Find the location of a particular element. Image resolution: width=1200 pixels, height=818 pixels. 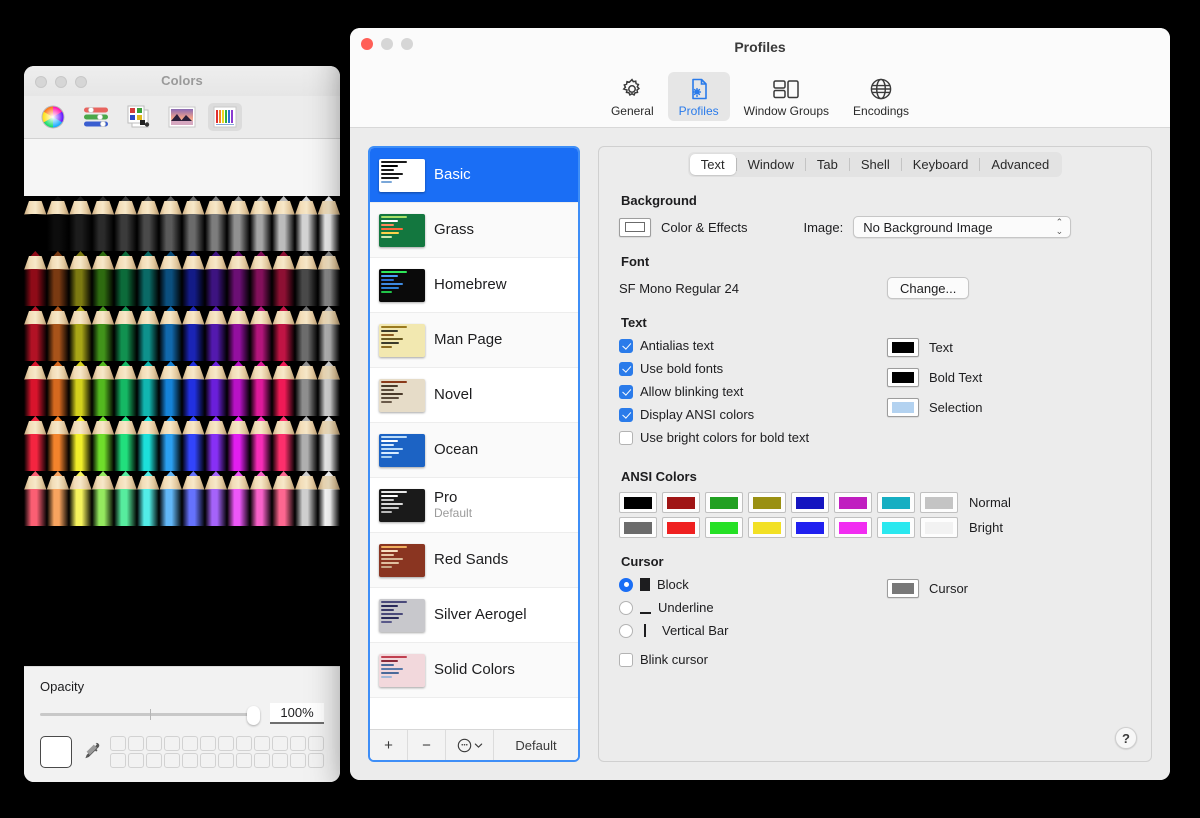

current-color-well is located at coordinates (56, 752).